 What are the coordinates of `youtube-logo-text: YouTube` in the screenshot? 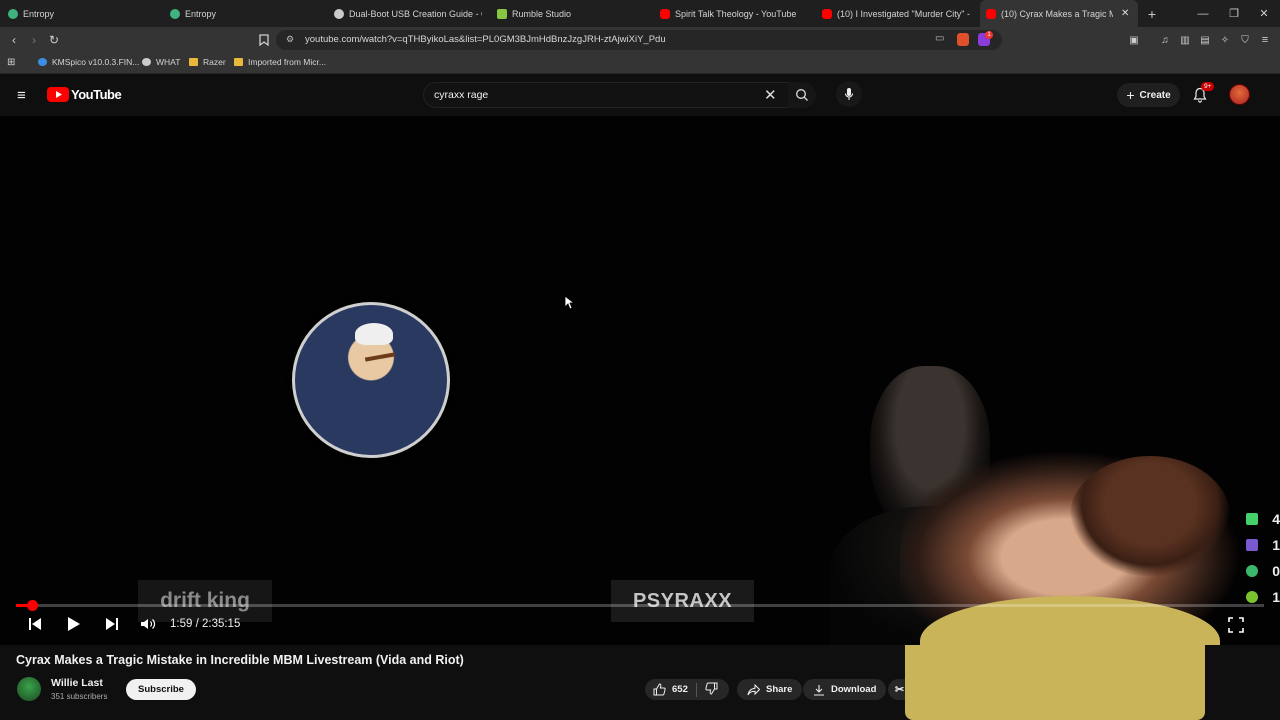 It's located at (96, 94).